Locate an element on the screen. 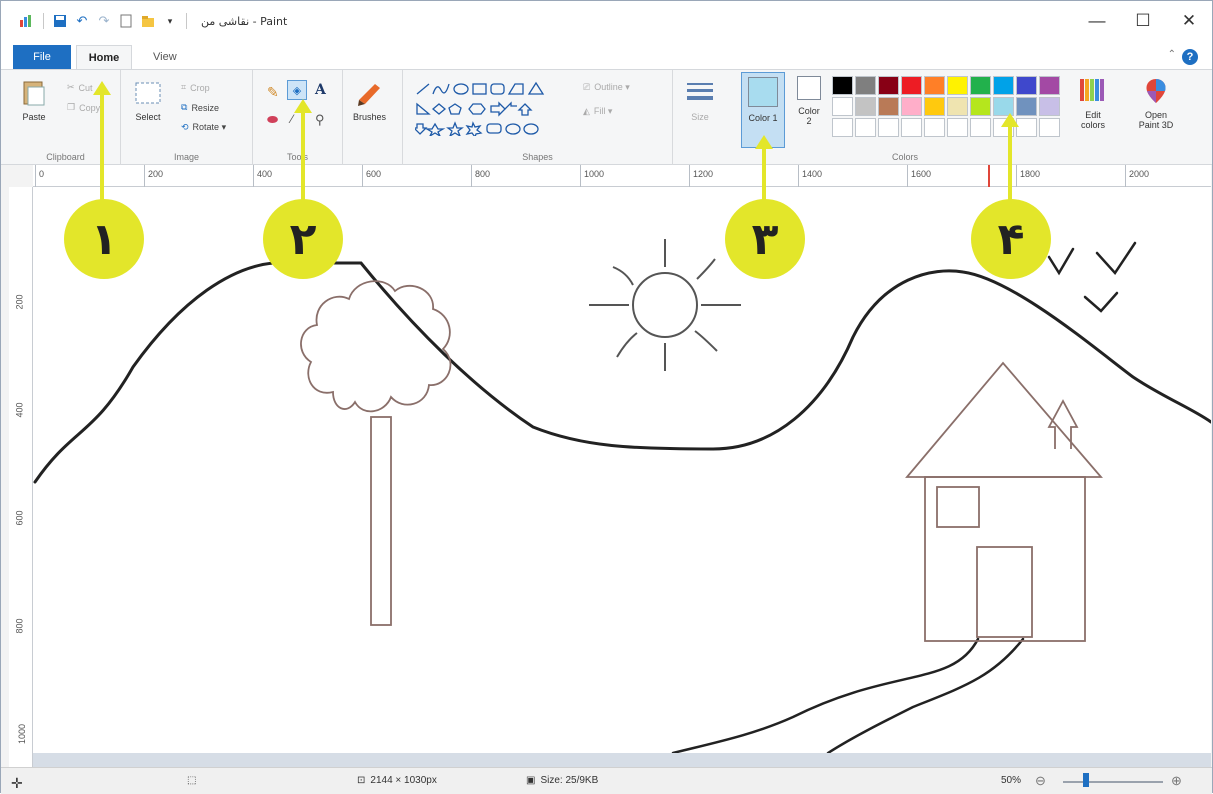 The image size is (1213, 794). zoom-in-icon: ⊕ is located at coordinates (1176, 781).